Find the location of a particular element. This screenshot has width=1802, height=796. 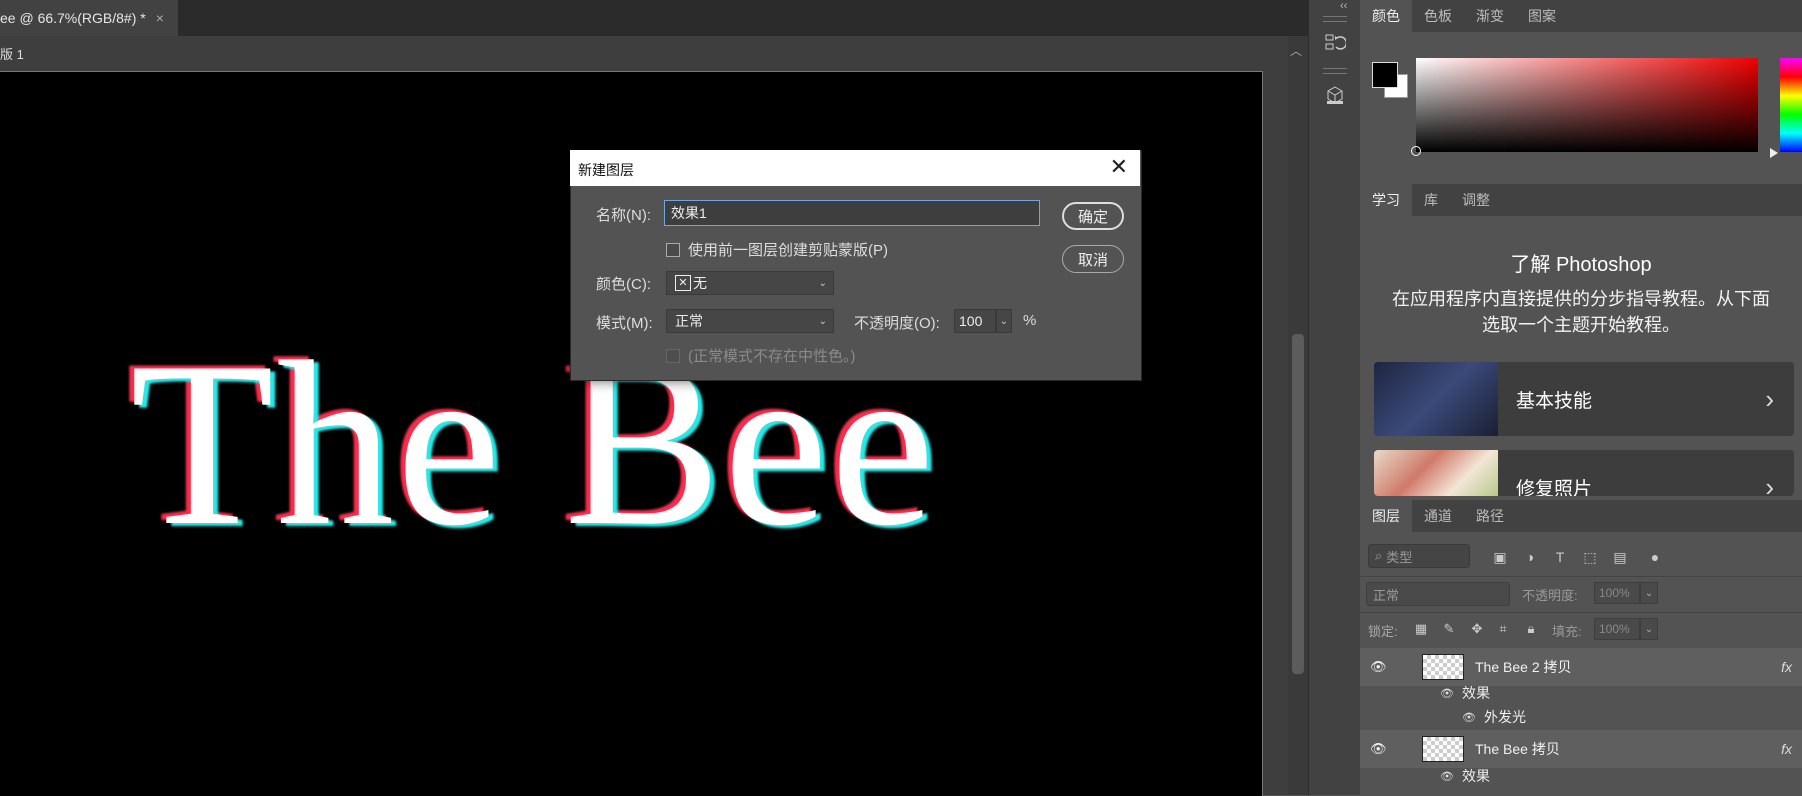

tab-adjustments: 调整 is located at coordinates (1476, 200).